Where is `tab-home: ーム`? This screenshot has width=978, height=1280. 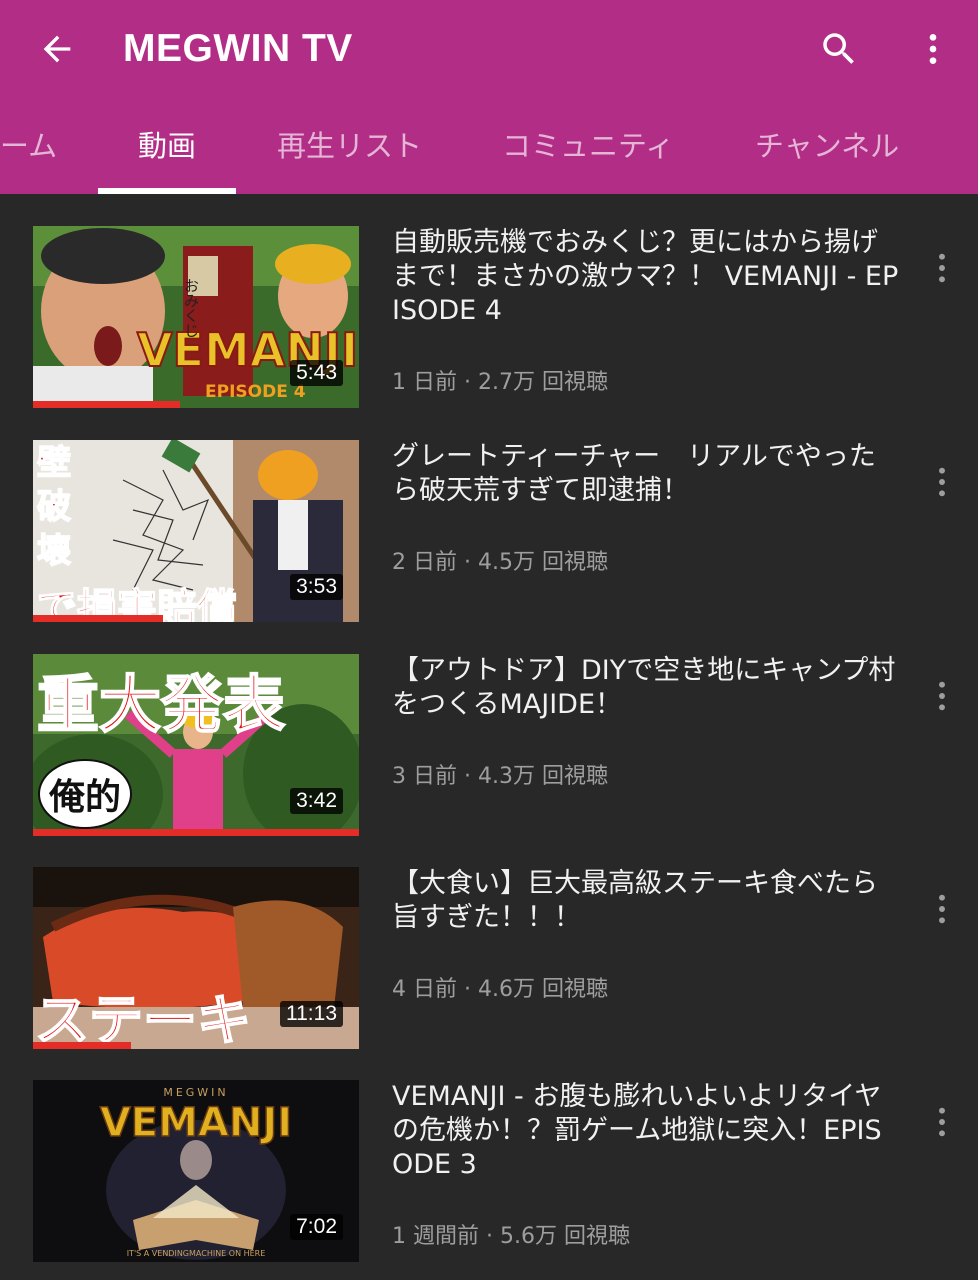
tab-home: ーム is located at coordinates (28, 146).